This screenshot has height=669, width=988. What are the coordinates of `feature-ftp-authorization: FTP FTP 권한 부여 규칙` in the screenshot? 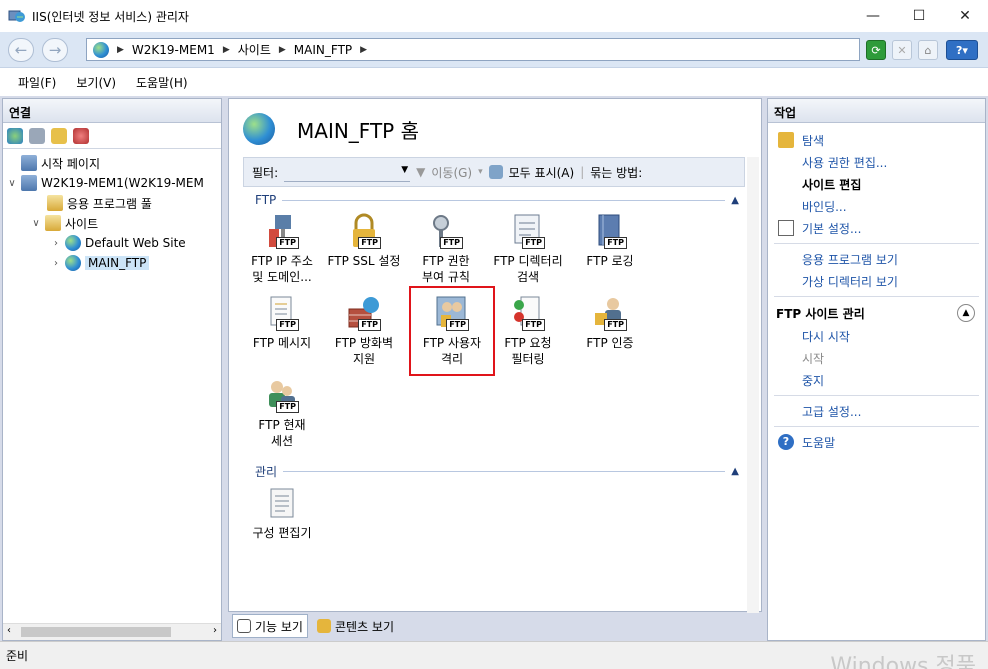 It's located at (446, 249).